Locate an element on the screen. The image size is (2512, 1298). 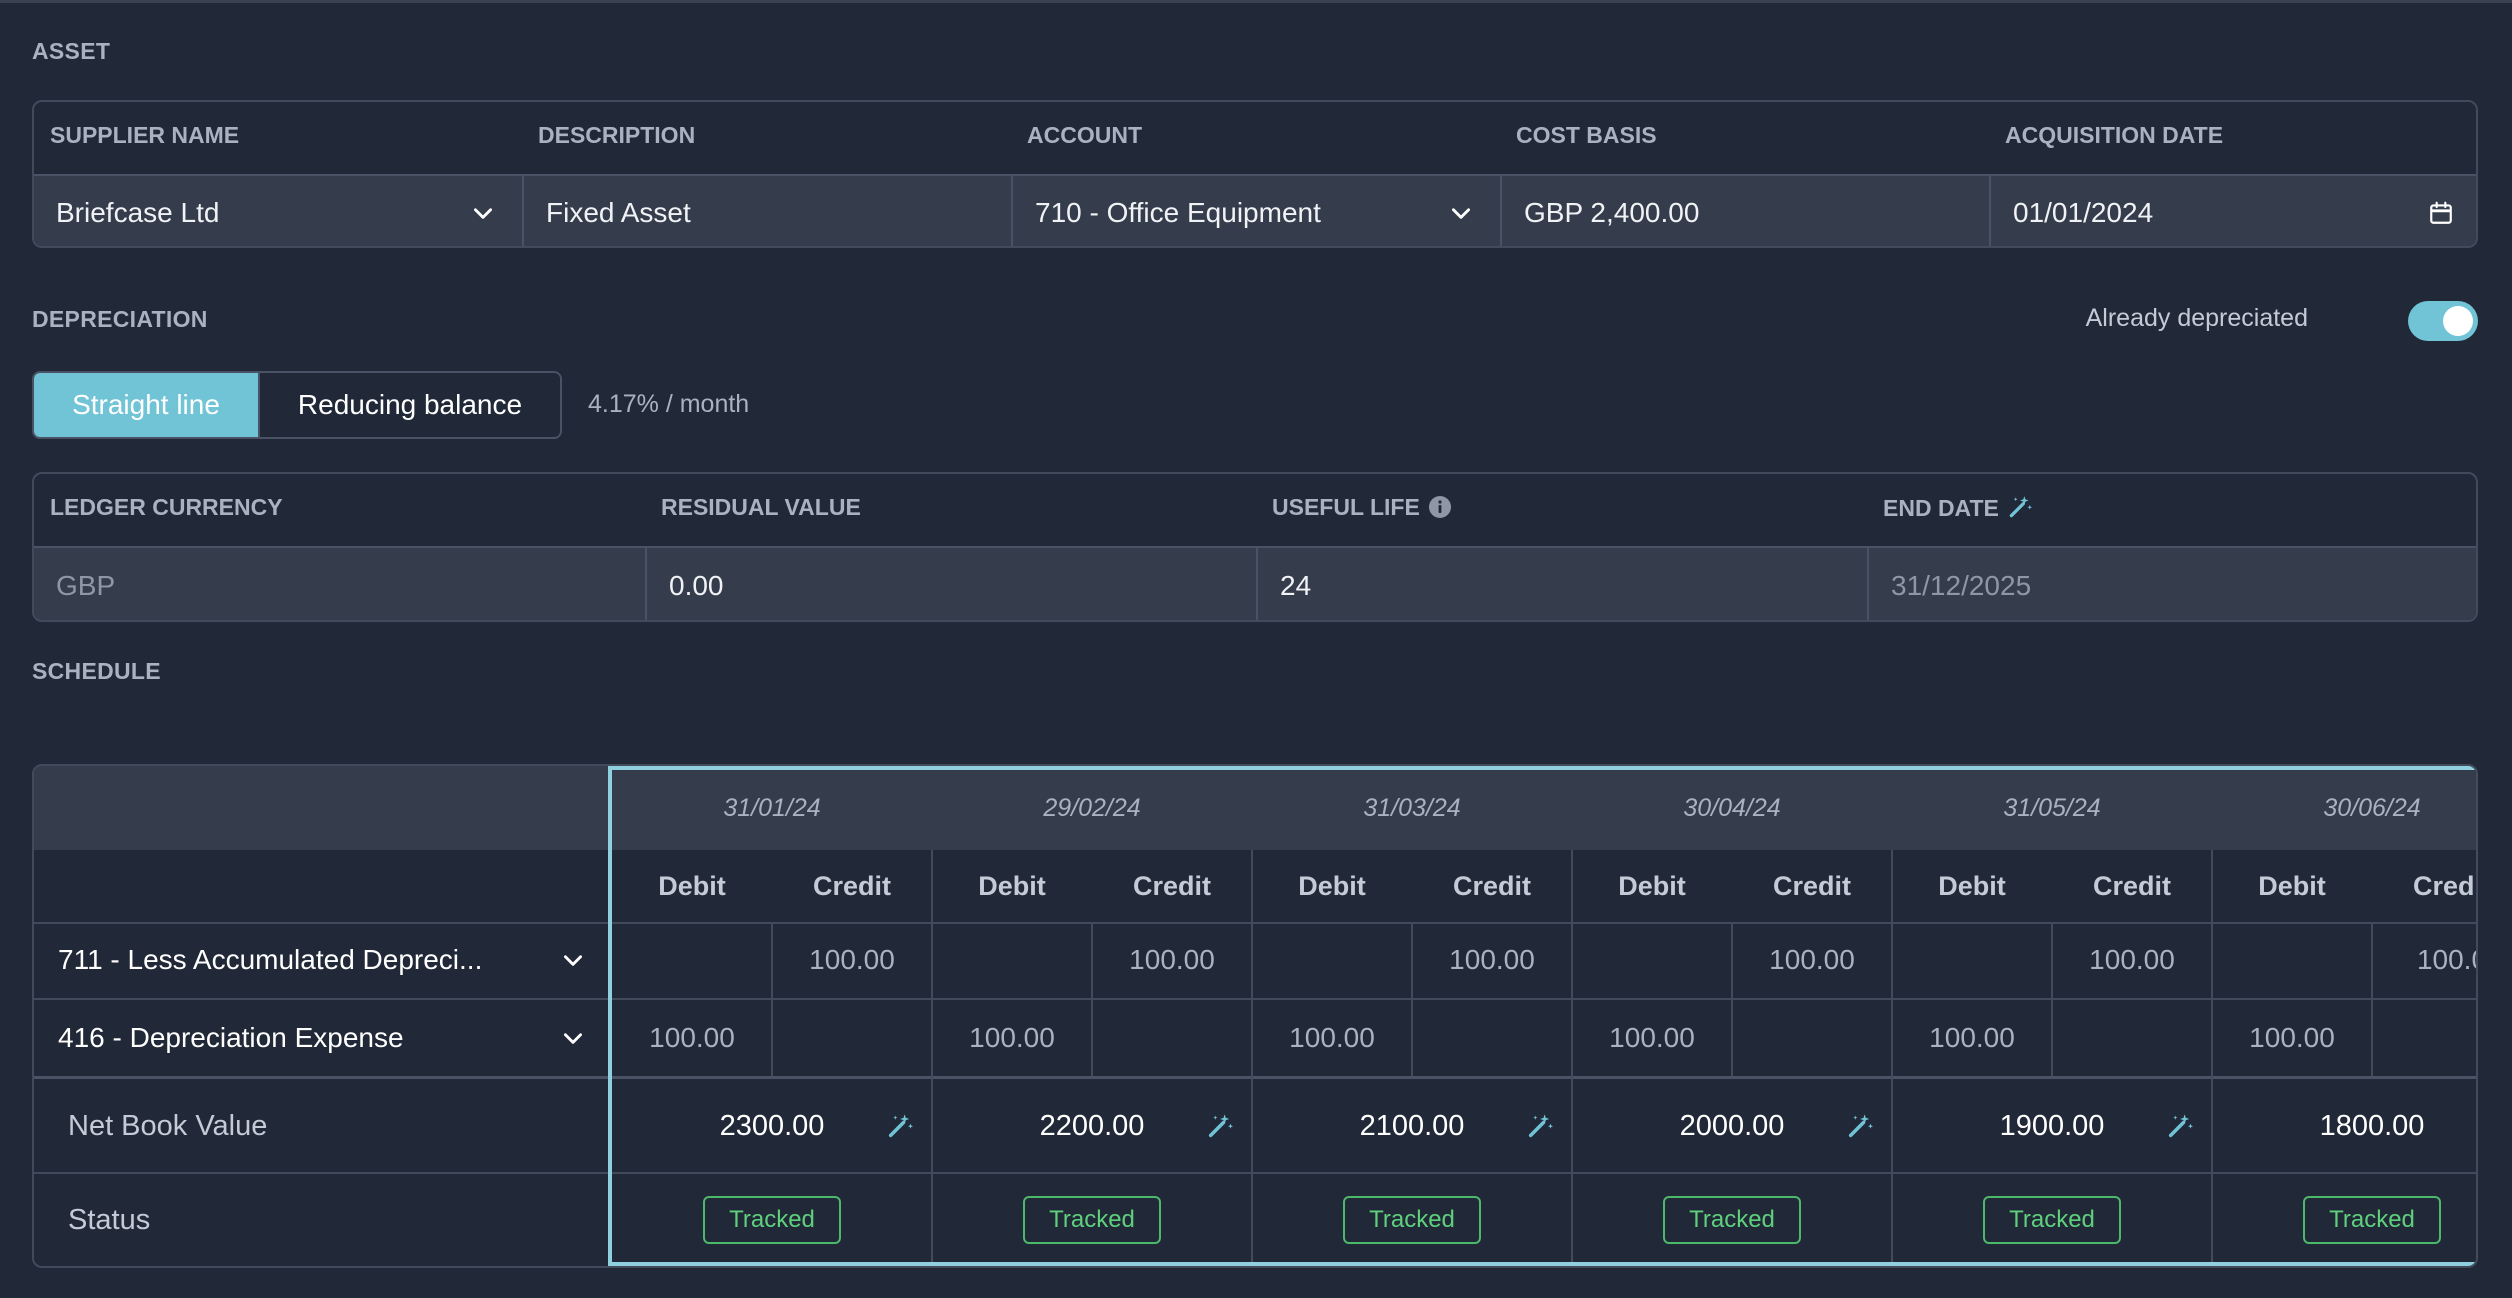
supplier-name-label: SUPPLIER NAME is located at coordinates (145, 135).